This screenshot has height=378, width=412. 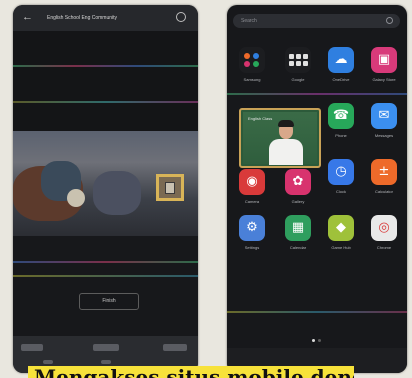 What do you see at coordinates (106, 362) in the screenshot?
I see `nav-home-icon` at bounding box center [106, 362].